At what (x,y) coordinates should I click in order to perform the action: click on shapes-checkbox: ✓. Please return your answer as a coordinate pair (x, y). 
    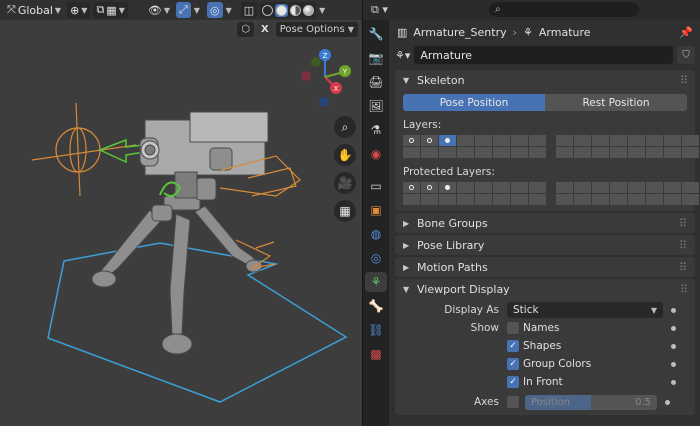
    Looking at the image, I should click on (513, 346).